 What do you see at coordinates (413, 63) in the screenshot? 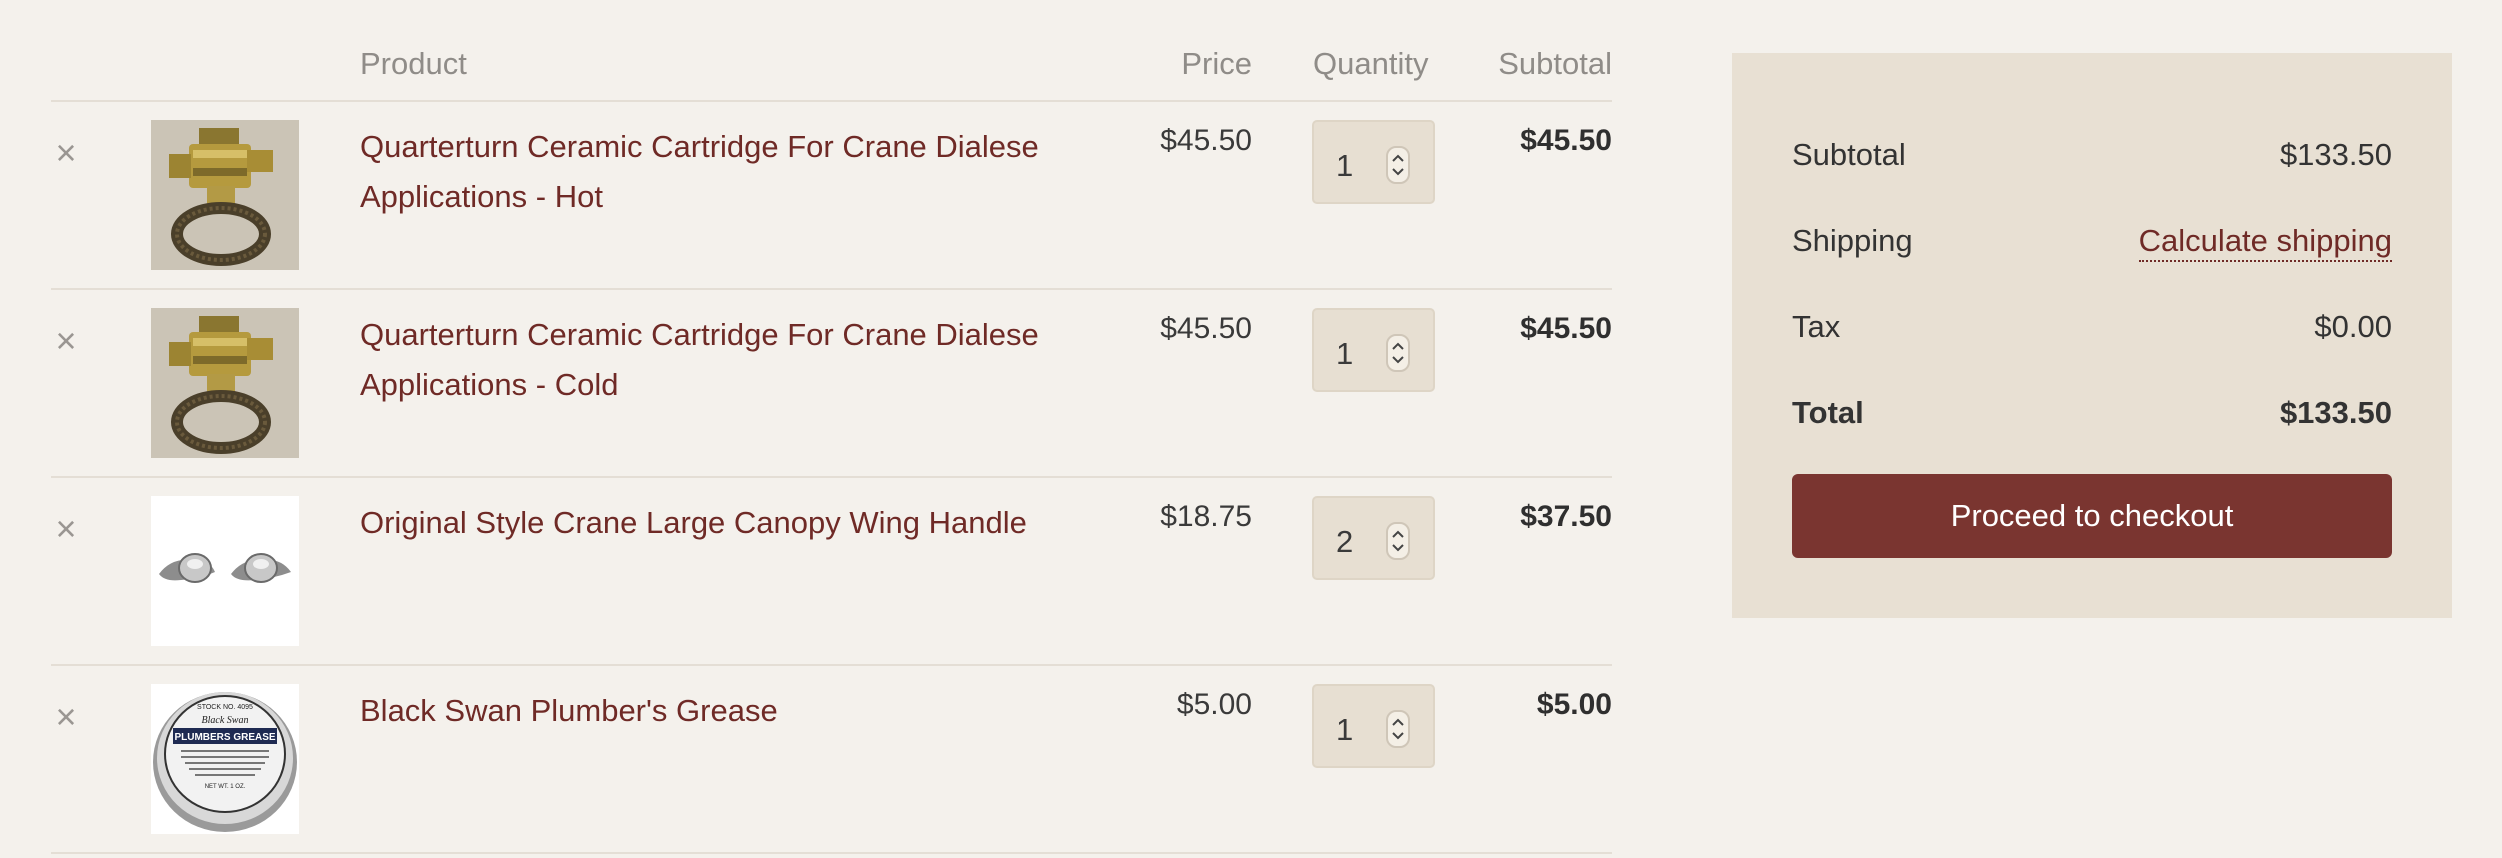
I see `header-product: Product` at bounding box center [413, 63].